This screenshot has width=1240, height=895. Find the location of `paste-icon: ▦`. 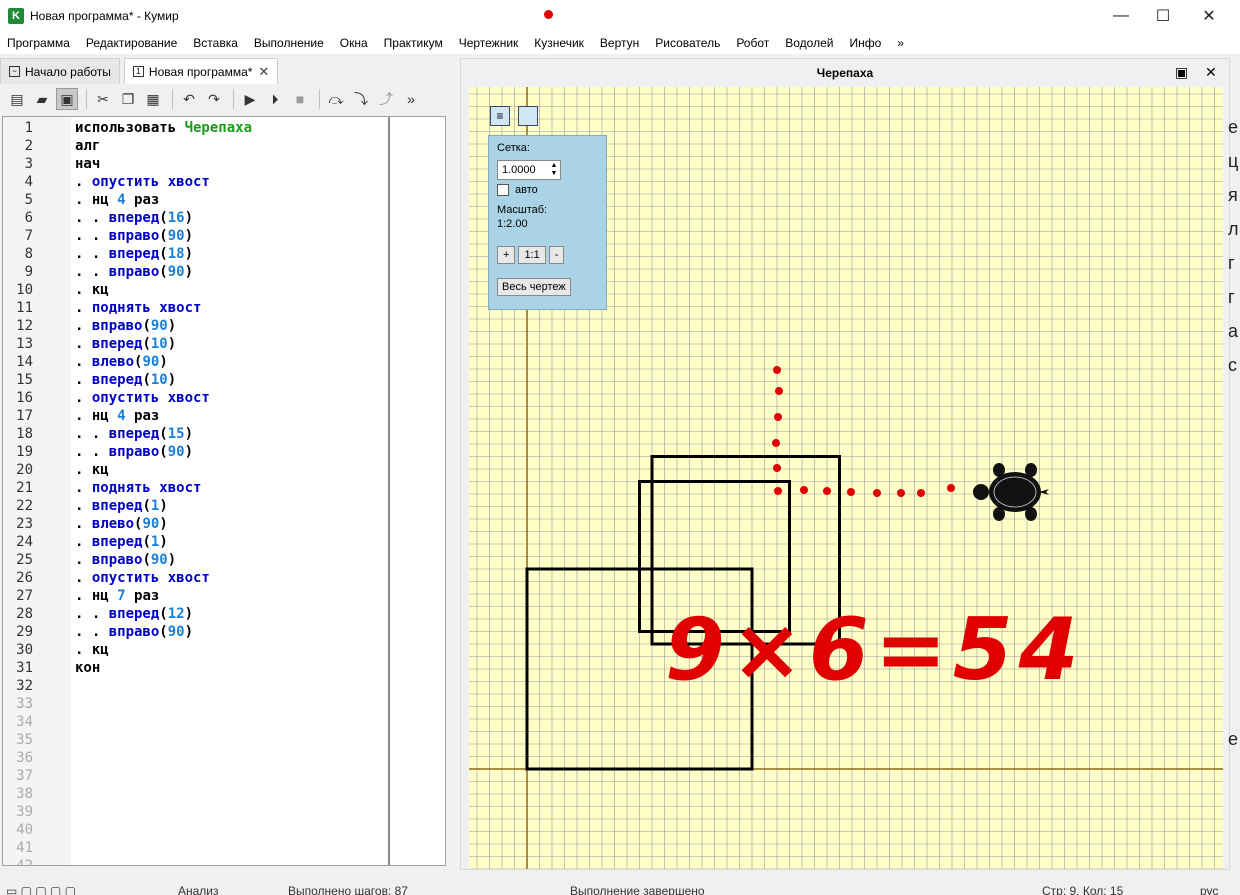

paste-icon: ▦ is located at coordinates (153, 99).